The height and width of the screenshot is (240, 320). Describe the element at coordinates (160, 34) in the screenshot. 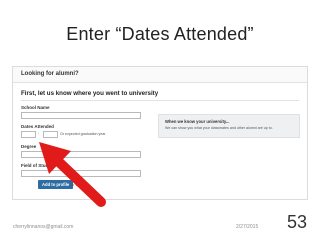

I see `slide-title: Enter “Dates Attended”` at that location.